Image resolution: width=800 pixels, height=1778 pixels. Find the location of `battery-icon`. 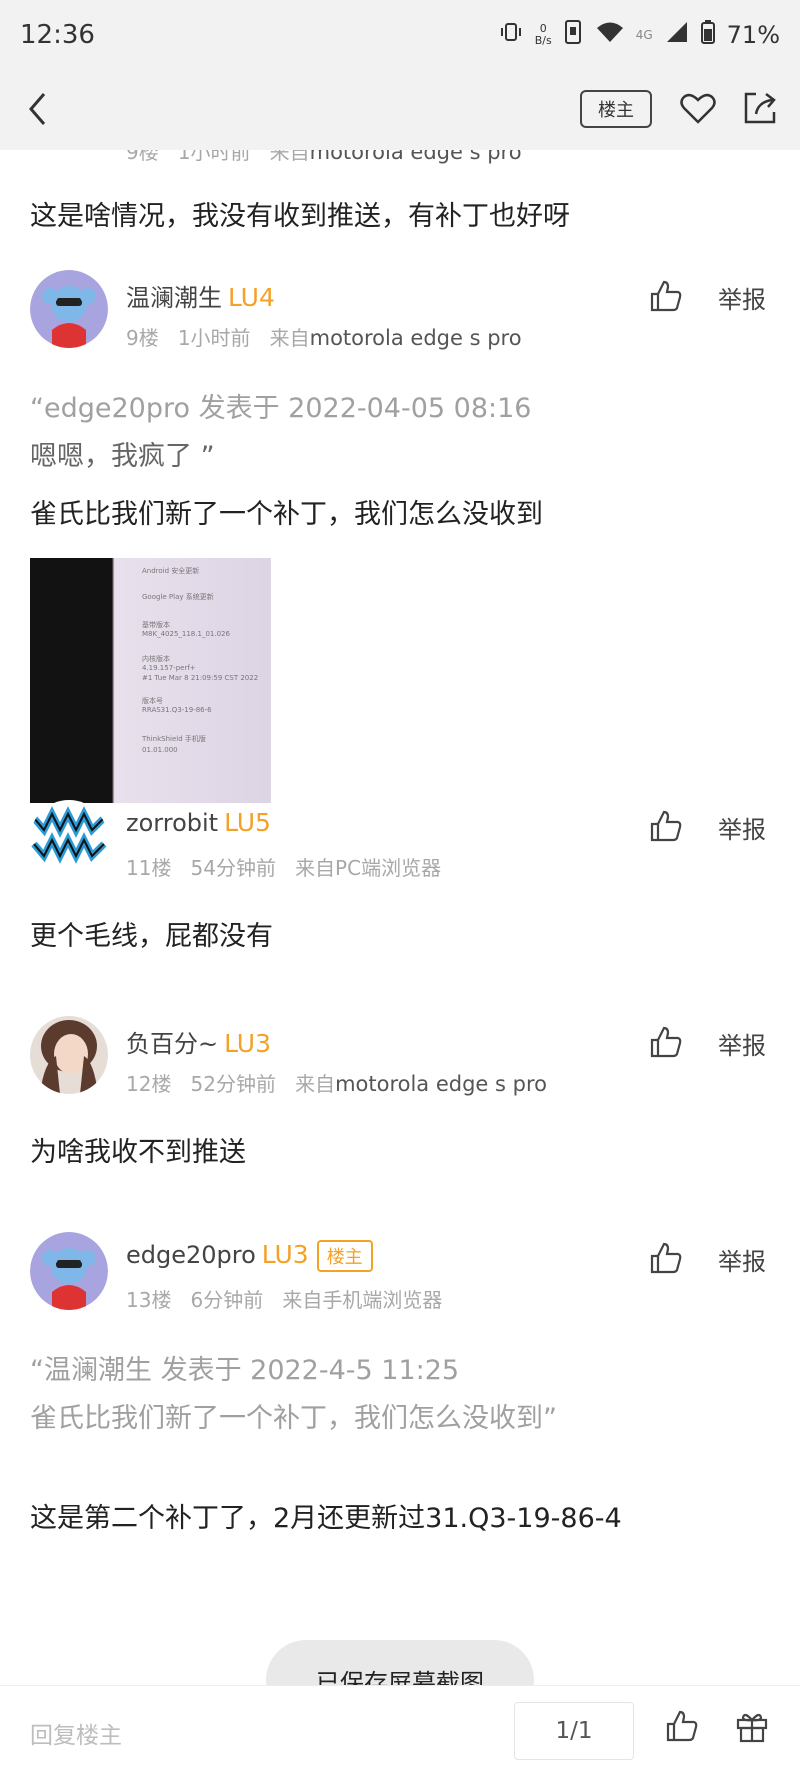

battery-icon is located at coordinates (707, 35).